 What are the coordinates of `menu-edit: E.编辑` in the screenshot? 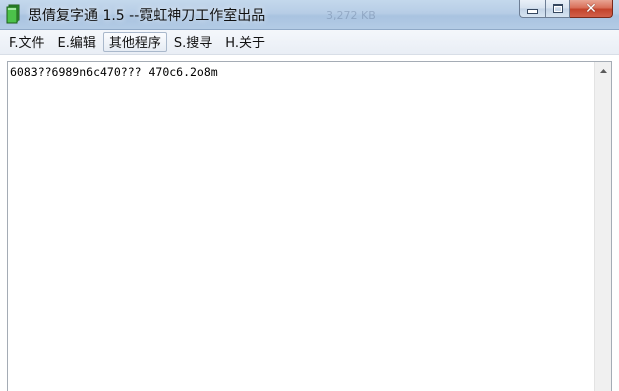 It's located at (77, 42).